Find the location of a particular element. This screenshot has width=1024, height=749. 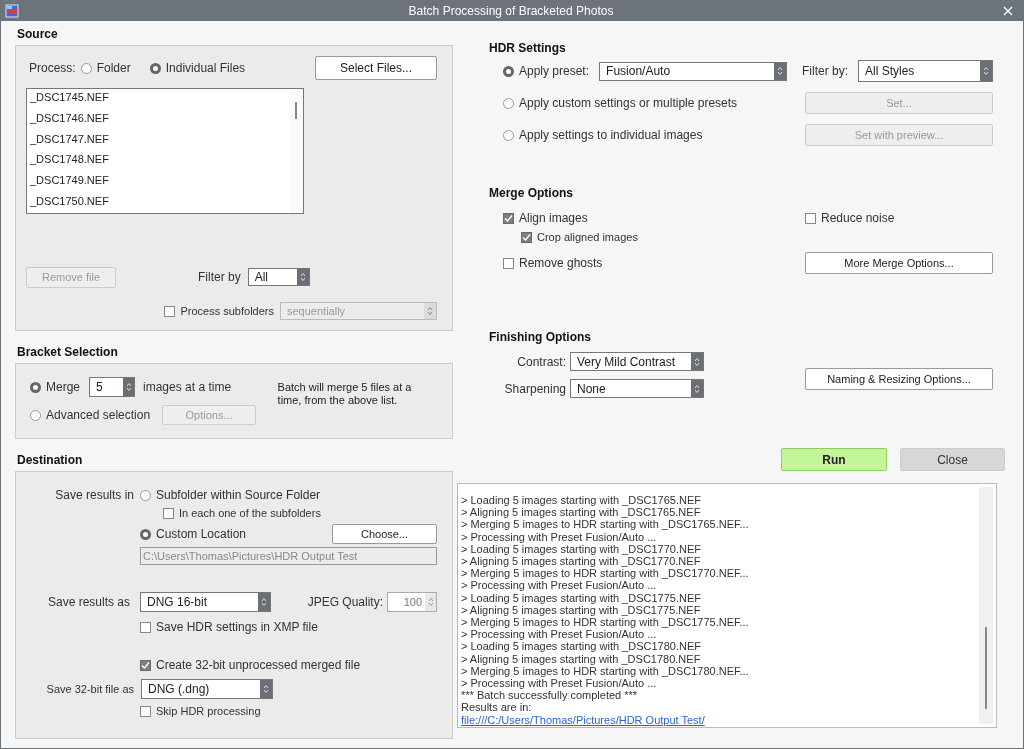

checkbox-label: Align images is located at coordinates (553, 218).